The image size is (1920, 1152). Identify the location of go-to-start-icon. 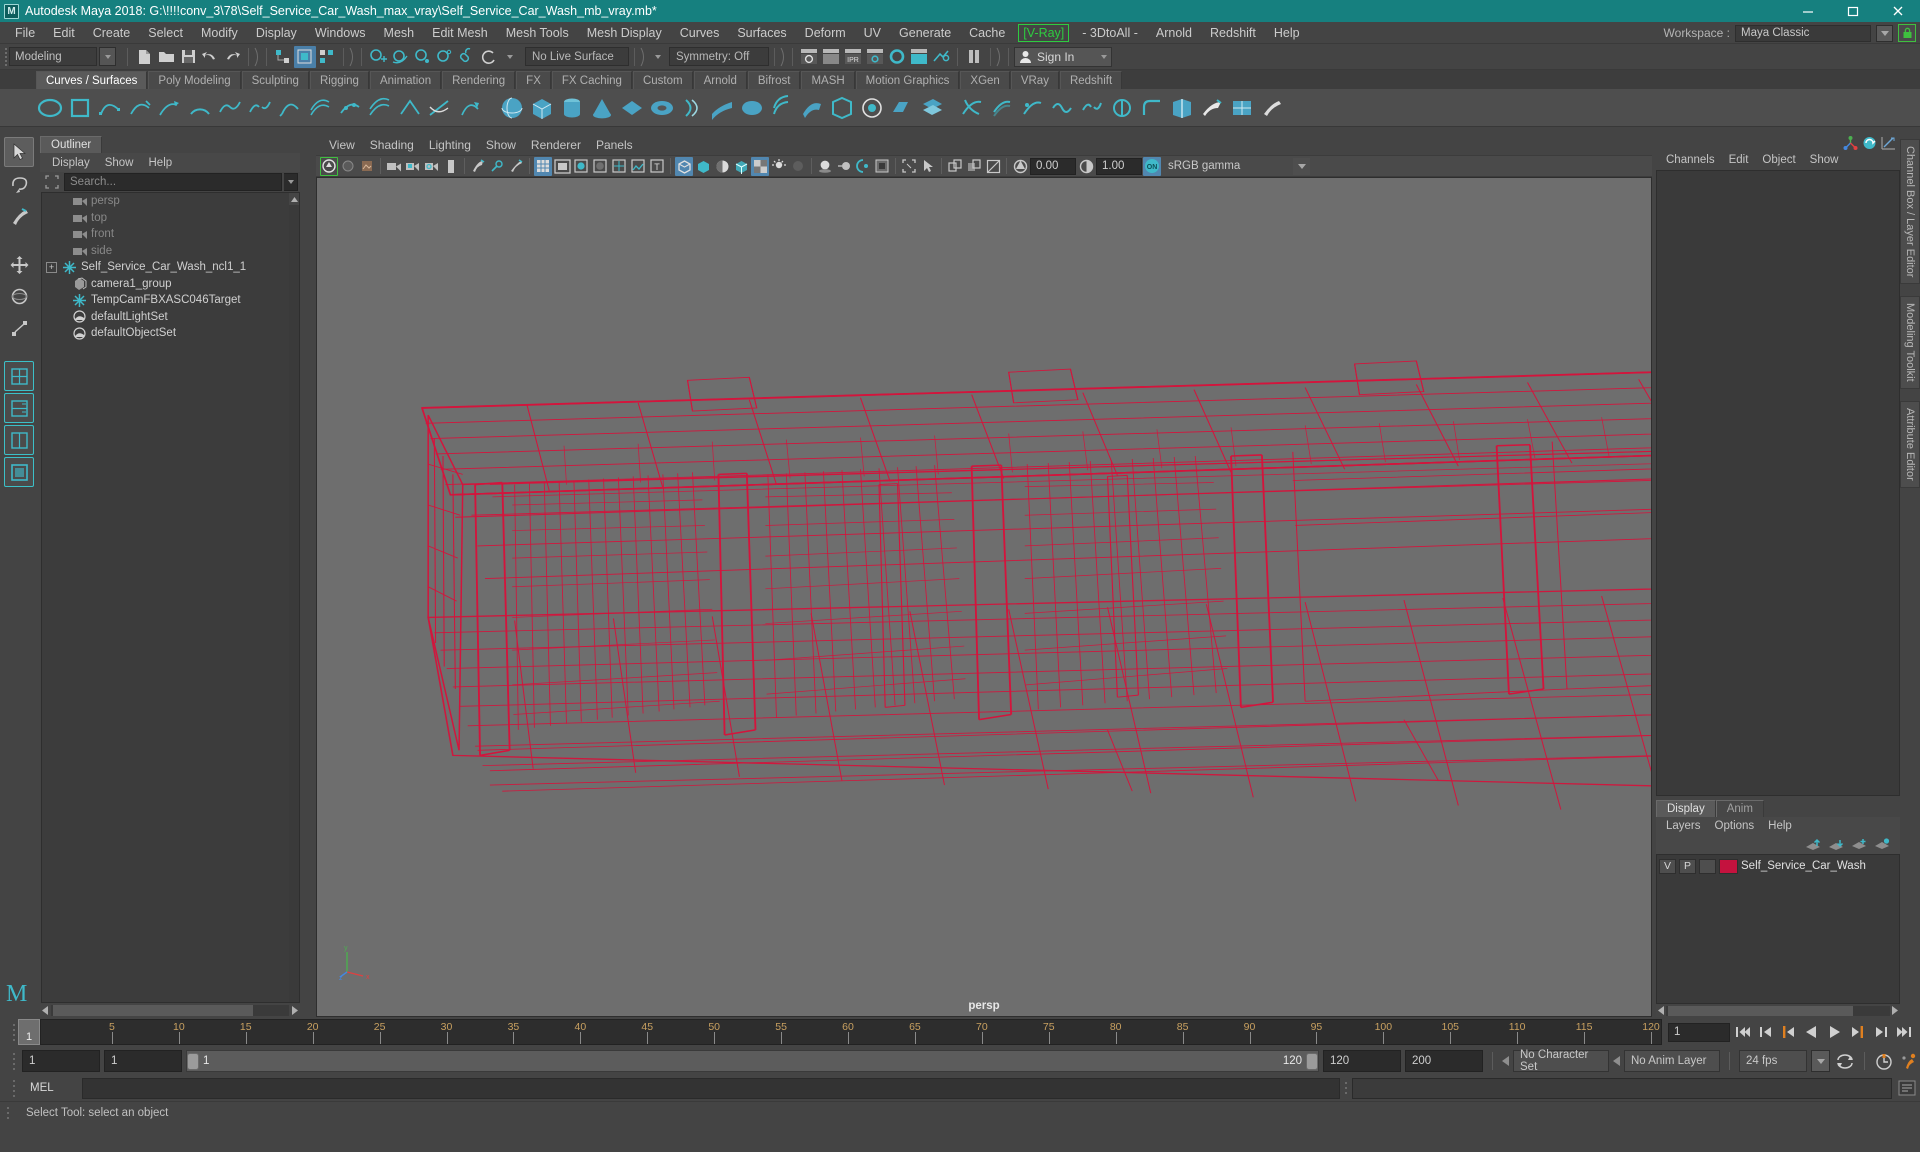
(1742, 1032).